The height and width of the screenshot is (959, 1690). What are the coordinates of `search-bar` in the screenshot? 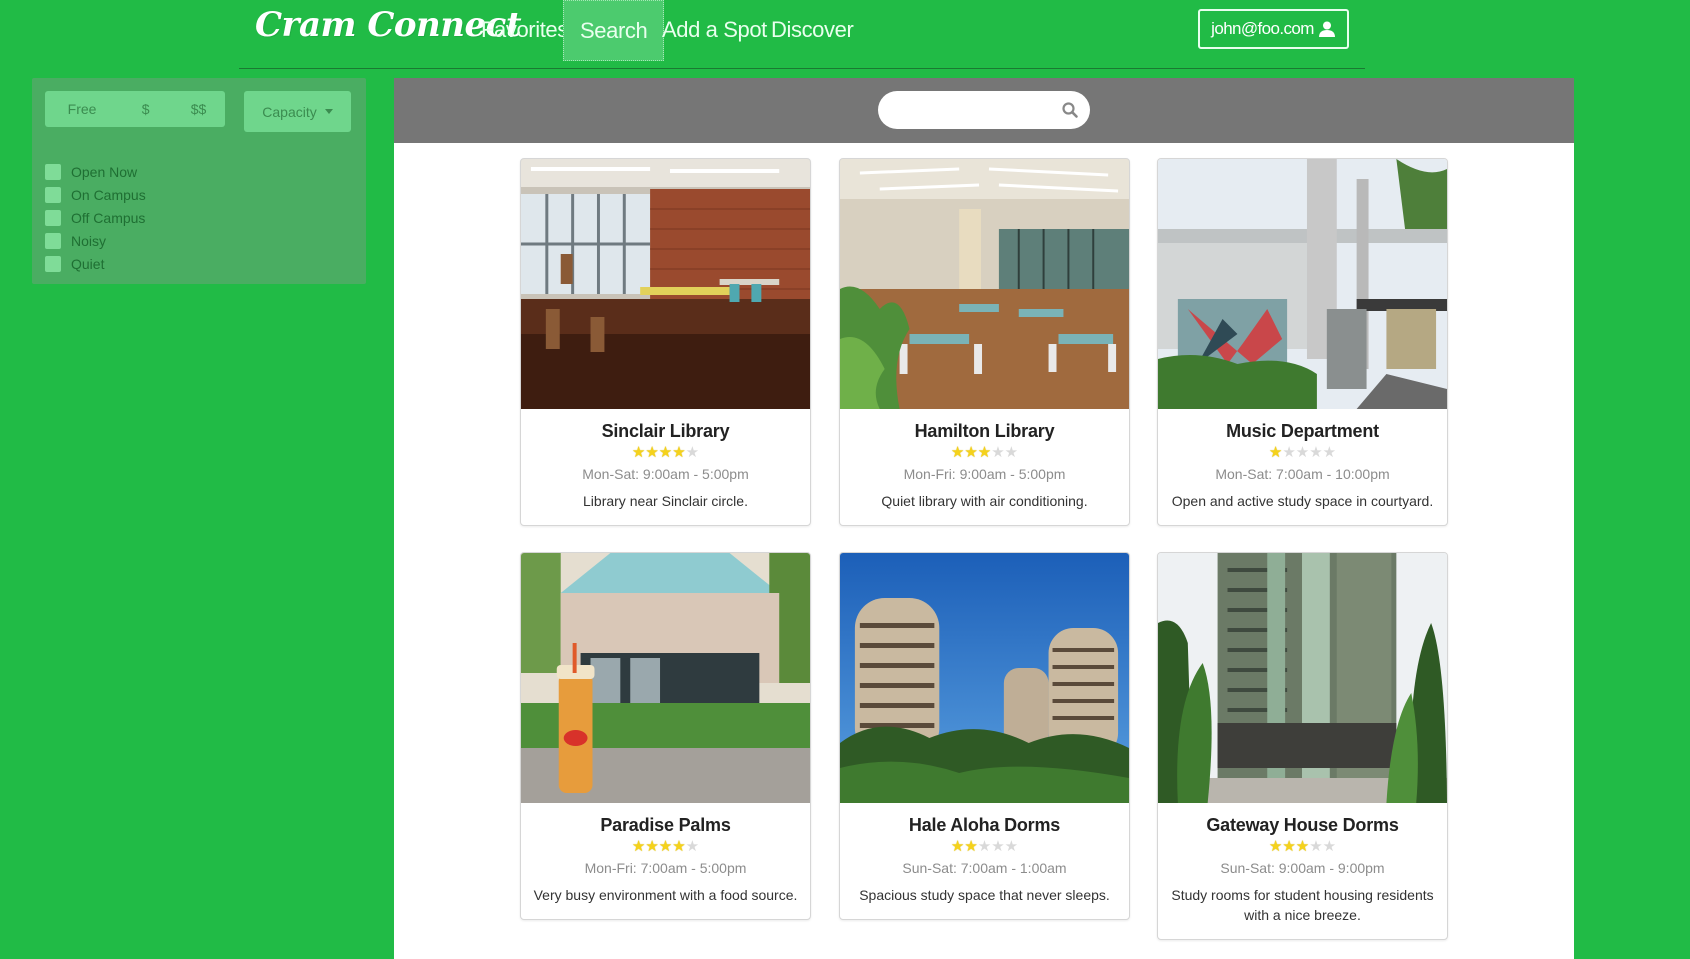 It's located at (984, 110).